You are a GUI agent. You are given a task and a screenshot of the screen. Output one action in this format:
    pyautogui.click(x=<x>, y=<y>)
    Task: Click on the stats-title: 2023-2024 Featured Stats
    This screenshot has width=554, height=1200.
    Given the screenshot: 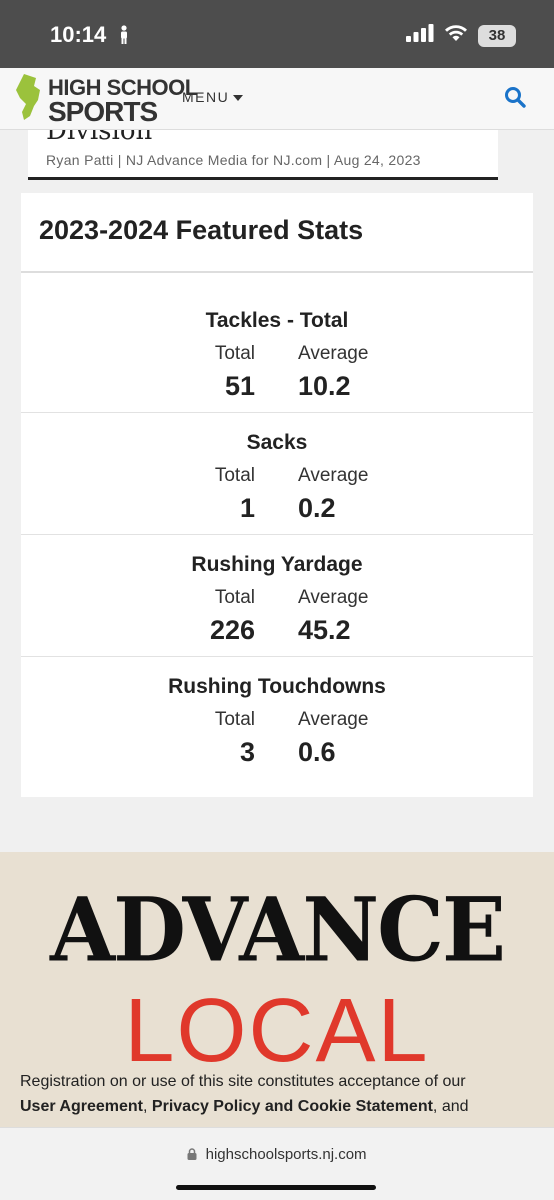 What is the action you would take?
    pyautogui.click(x=201, y=230)
    